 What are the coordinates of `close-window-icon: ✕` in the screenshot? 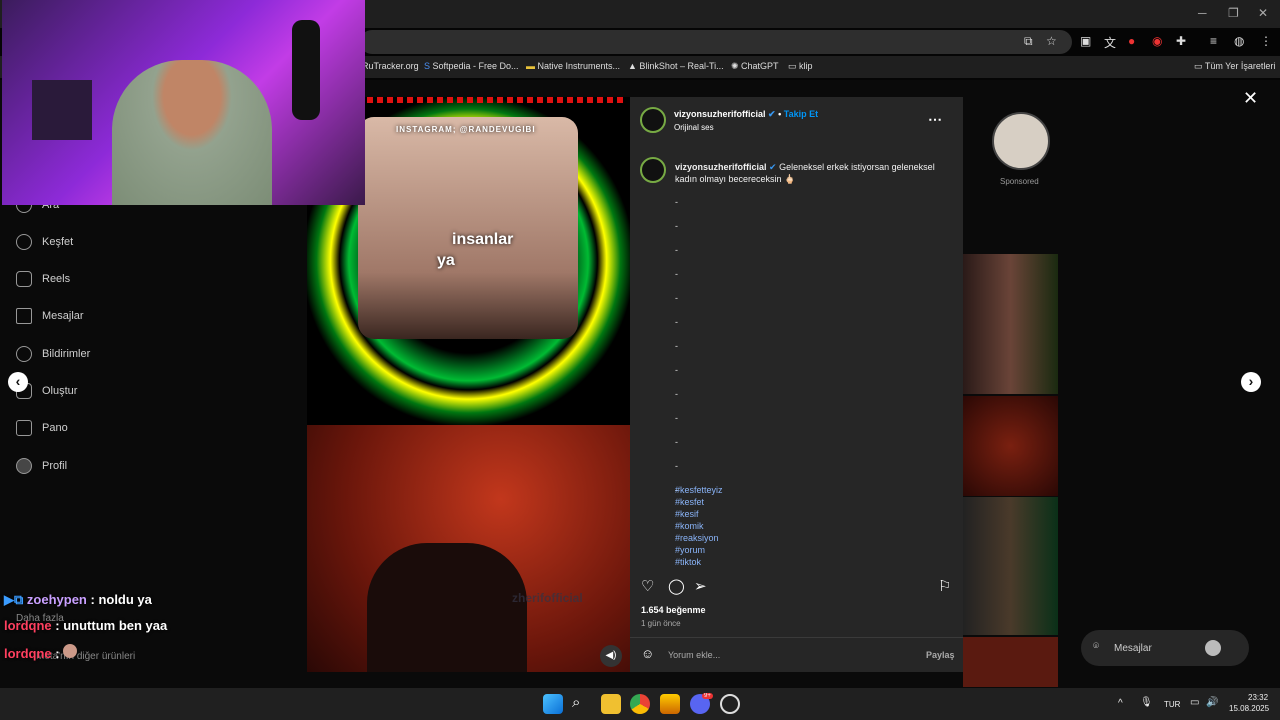 It's located at (1263, 13).